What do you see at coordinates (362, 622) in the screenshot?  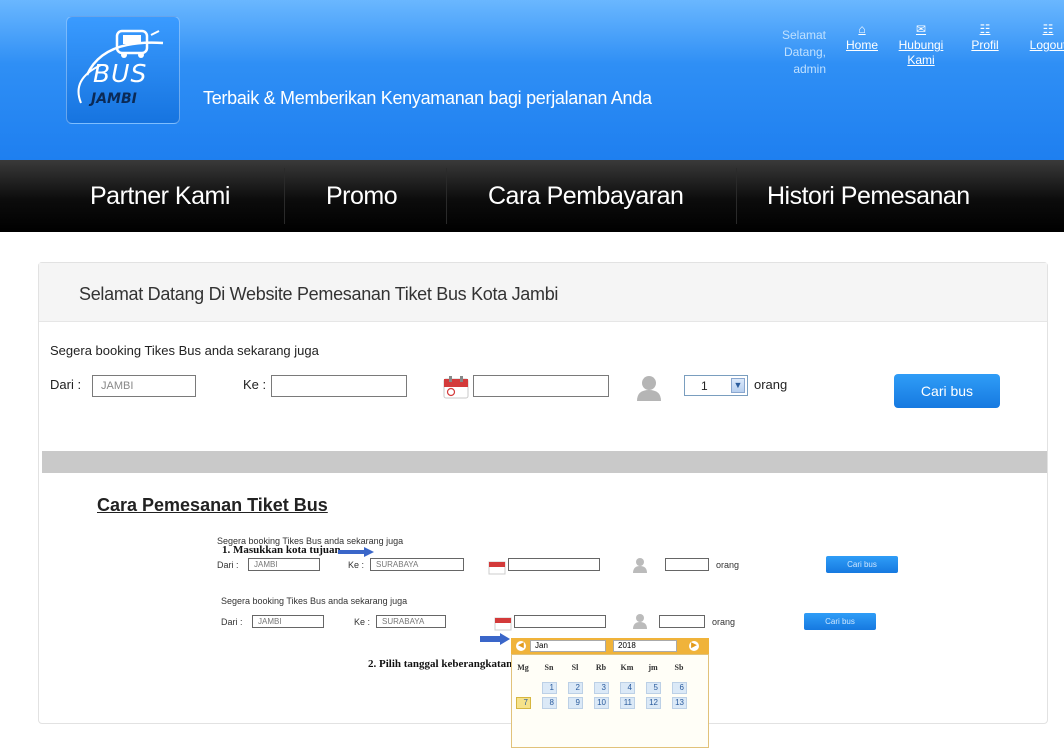 I see `tut-to-label-2: Ke :` at bounding box center [362, 622].